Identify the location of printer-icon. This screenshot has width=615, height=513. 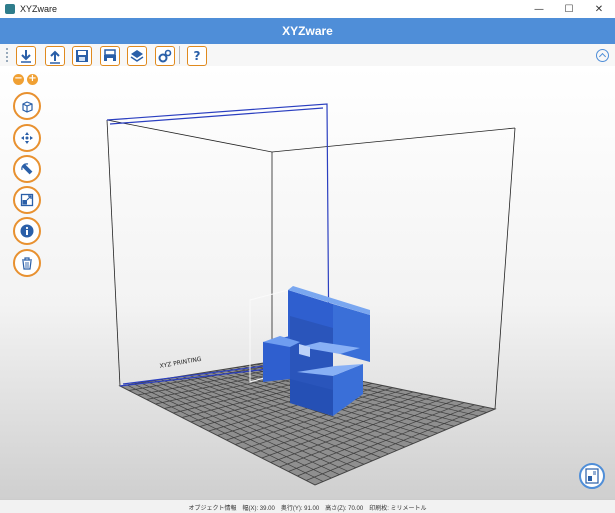
(110, 55).